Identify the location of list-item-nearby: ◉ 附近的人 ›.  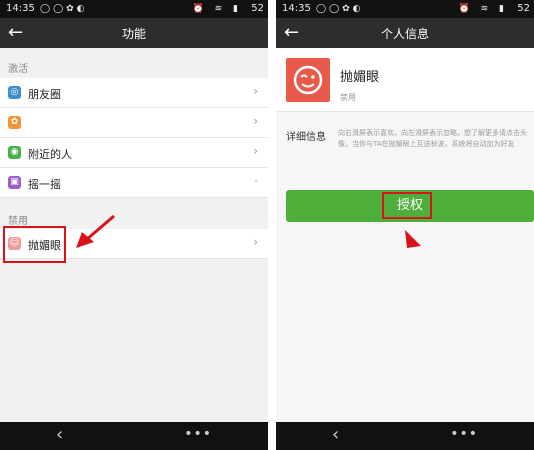
(134, 153).